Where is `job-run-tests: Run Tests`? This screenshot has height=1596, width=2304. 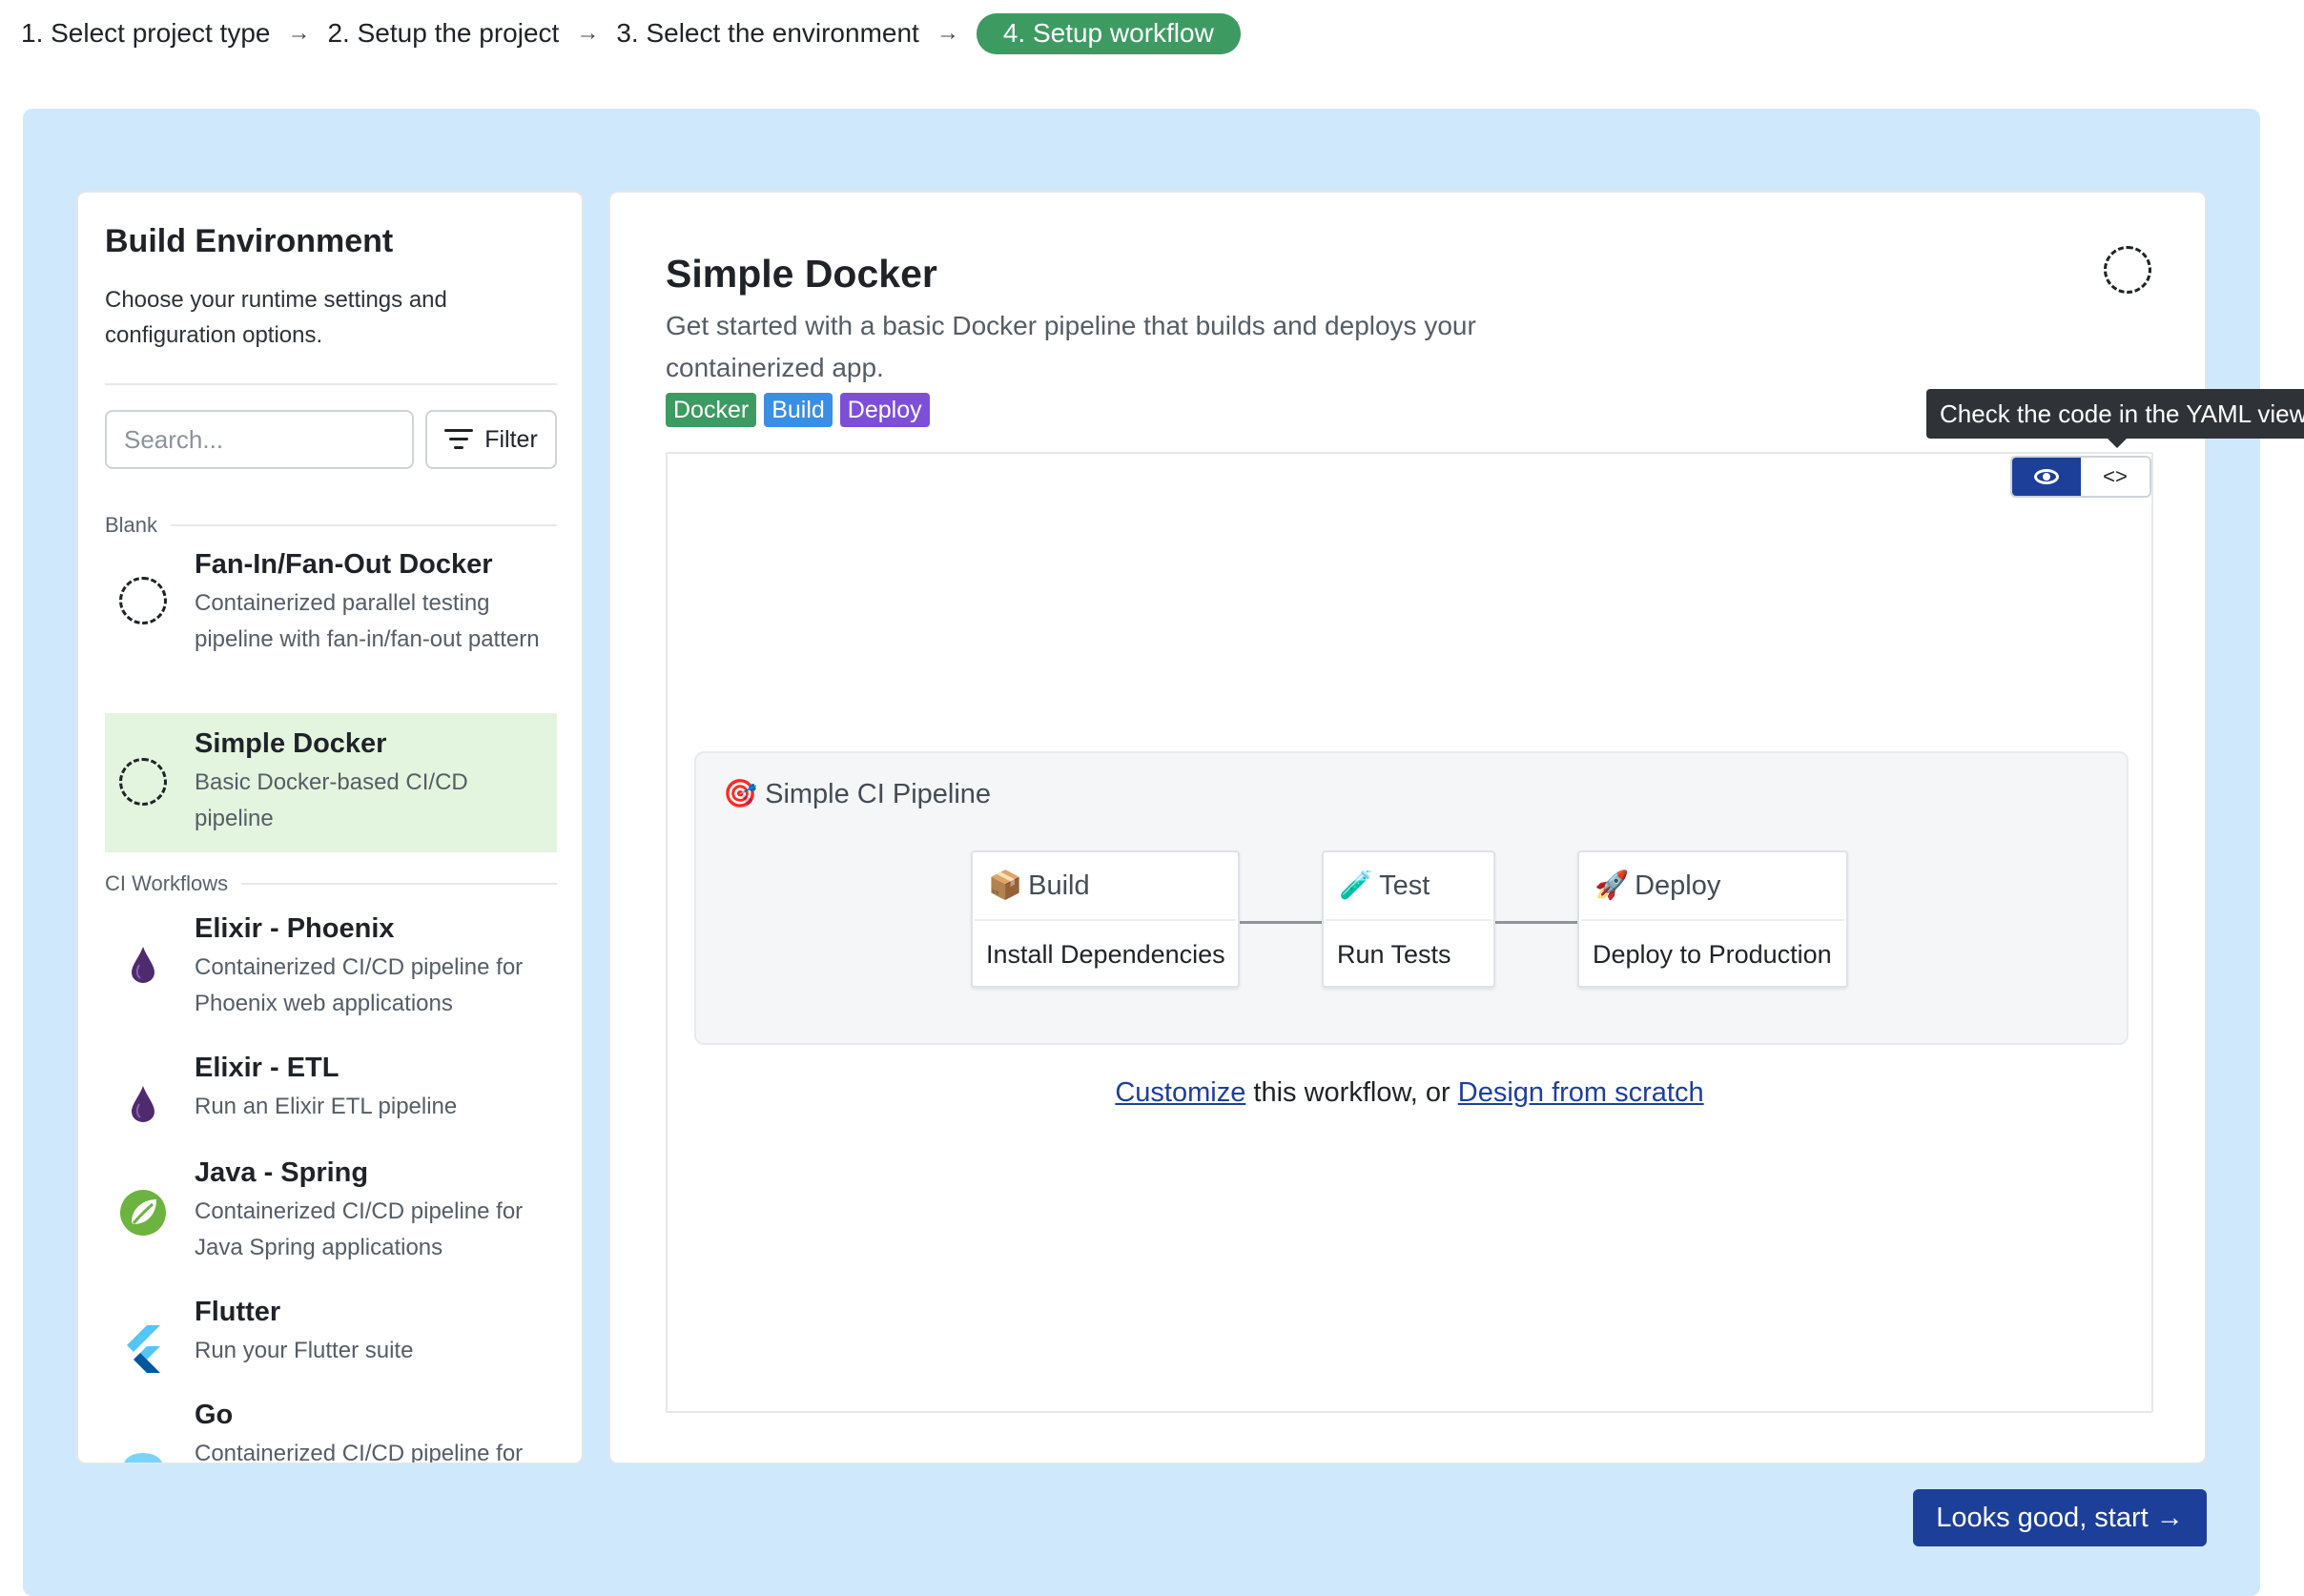
job-run-tests: Run Tests is located at coordinates (1408, 954).